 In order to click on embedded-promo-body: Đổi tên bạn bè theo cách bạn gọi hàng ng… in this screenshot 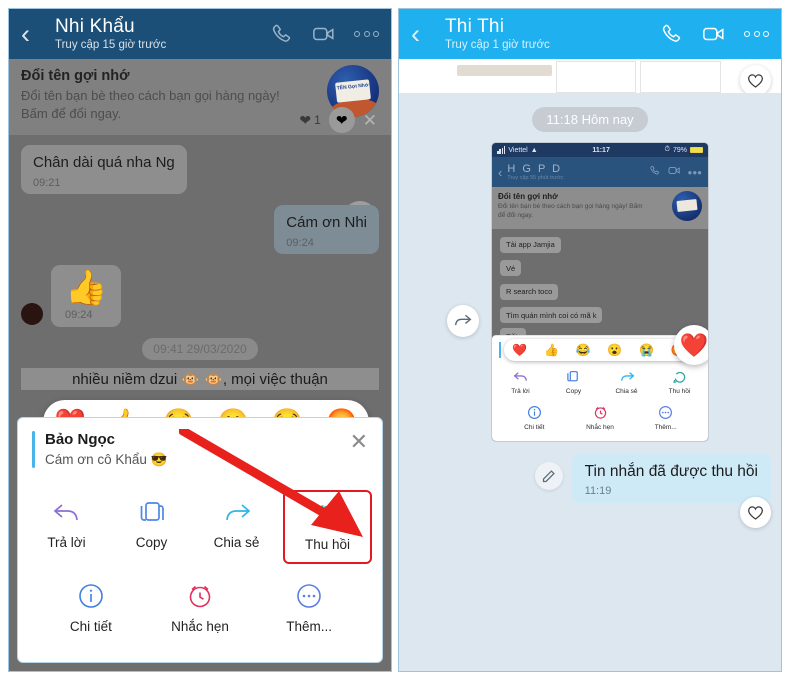, I will do `click(570, 211)`.